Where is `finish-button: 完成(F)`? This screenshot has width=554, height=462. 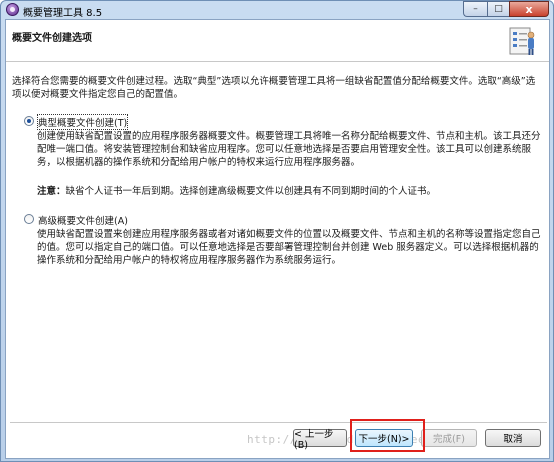
finish-button: 完成(F) is located at coordinates (449, 438).